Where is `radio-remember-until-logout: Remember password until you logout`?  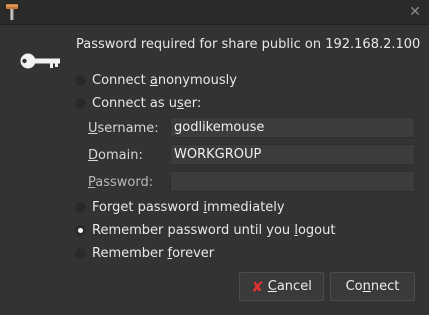 radio-remember-until-logout: Remember password until you logout is located at coordinates (205, 230).